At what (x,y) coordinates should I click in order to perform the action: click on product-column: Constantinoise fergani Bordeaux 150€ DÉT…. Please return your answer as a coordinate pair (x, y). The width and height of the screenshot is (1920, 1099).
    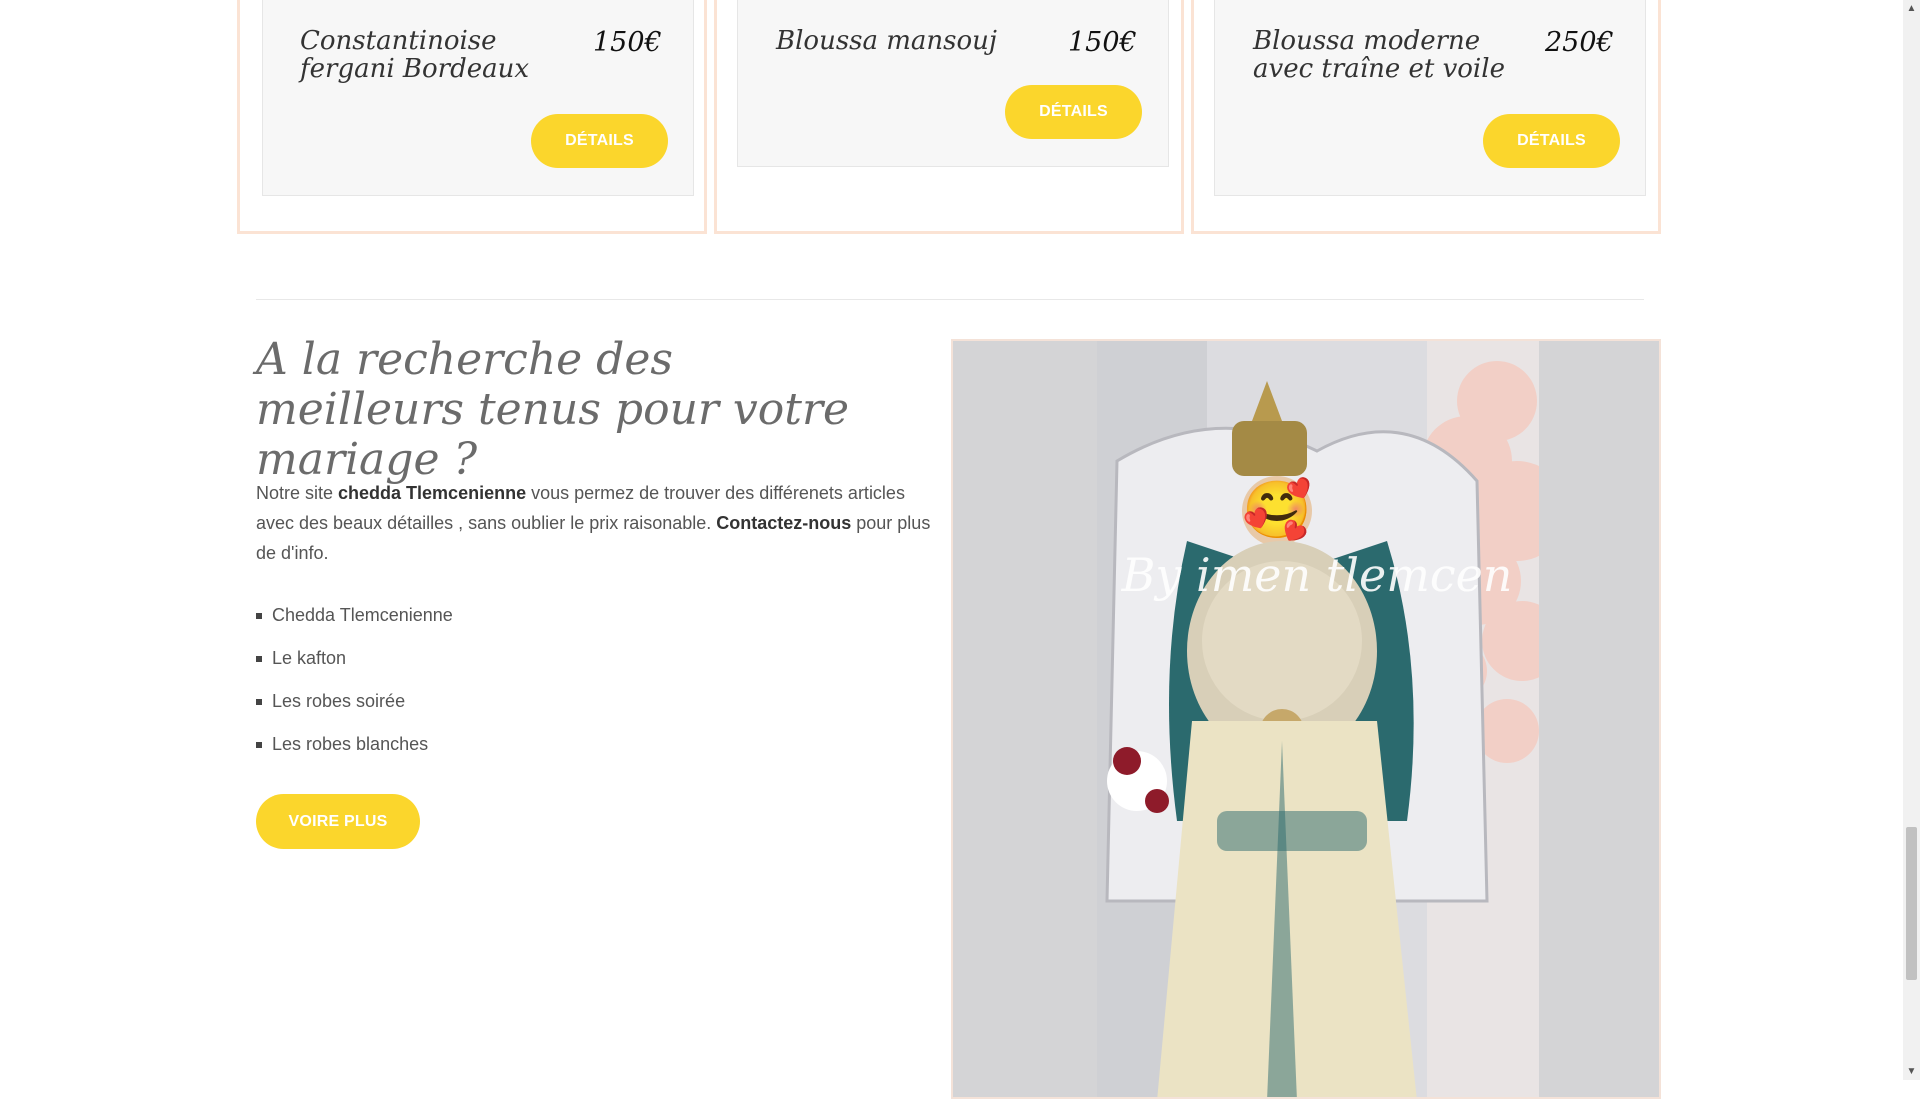
    Looking at the image, I should click on (472, 117).